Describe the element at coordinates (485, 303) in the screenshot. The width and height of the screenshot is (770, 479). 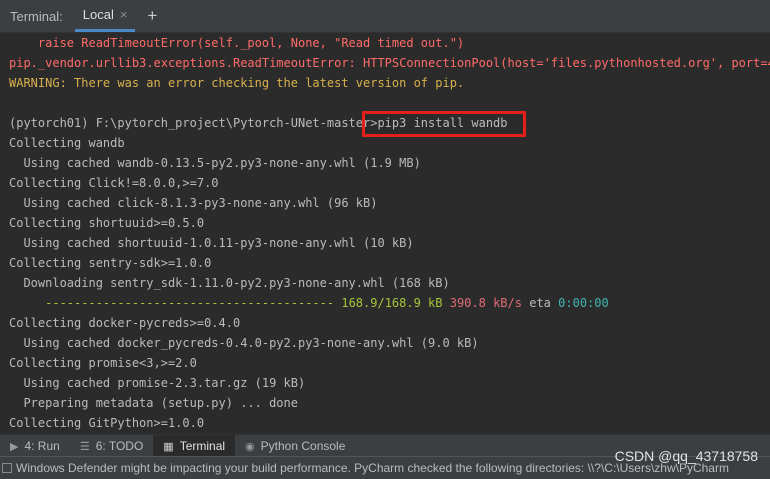
I see `progress-speed: 390.8 kB/s` at that location.